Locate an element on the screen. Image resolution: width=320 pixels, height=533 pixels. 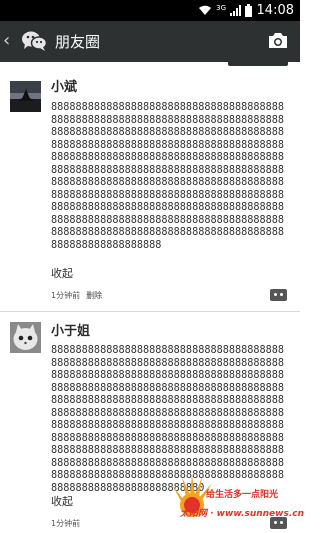
signal-icon is located at coordinates (235, 10).